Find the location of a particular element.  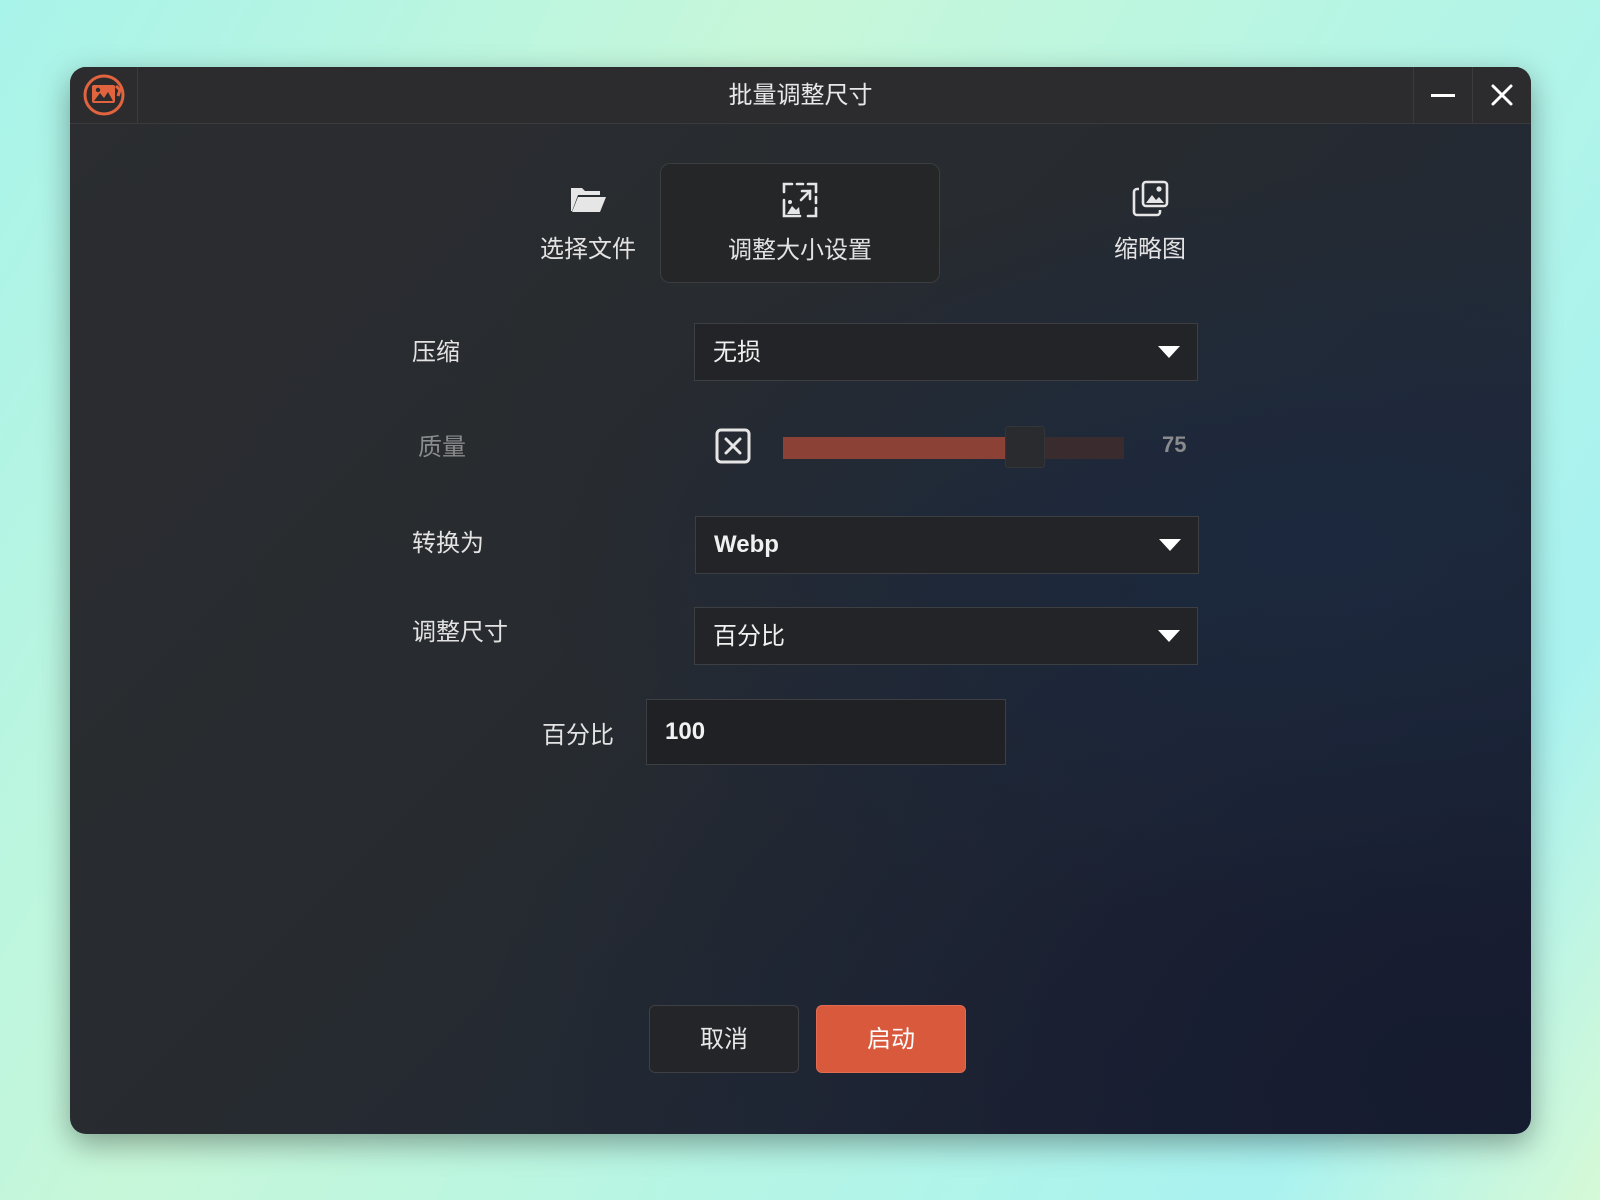

close-icon is located at coordinates (1502, 95).